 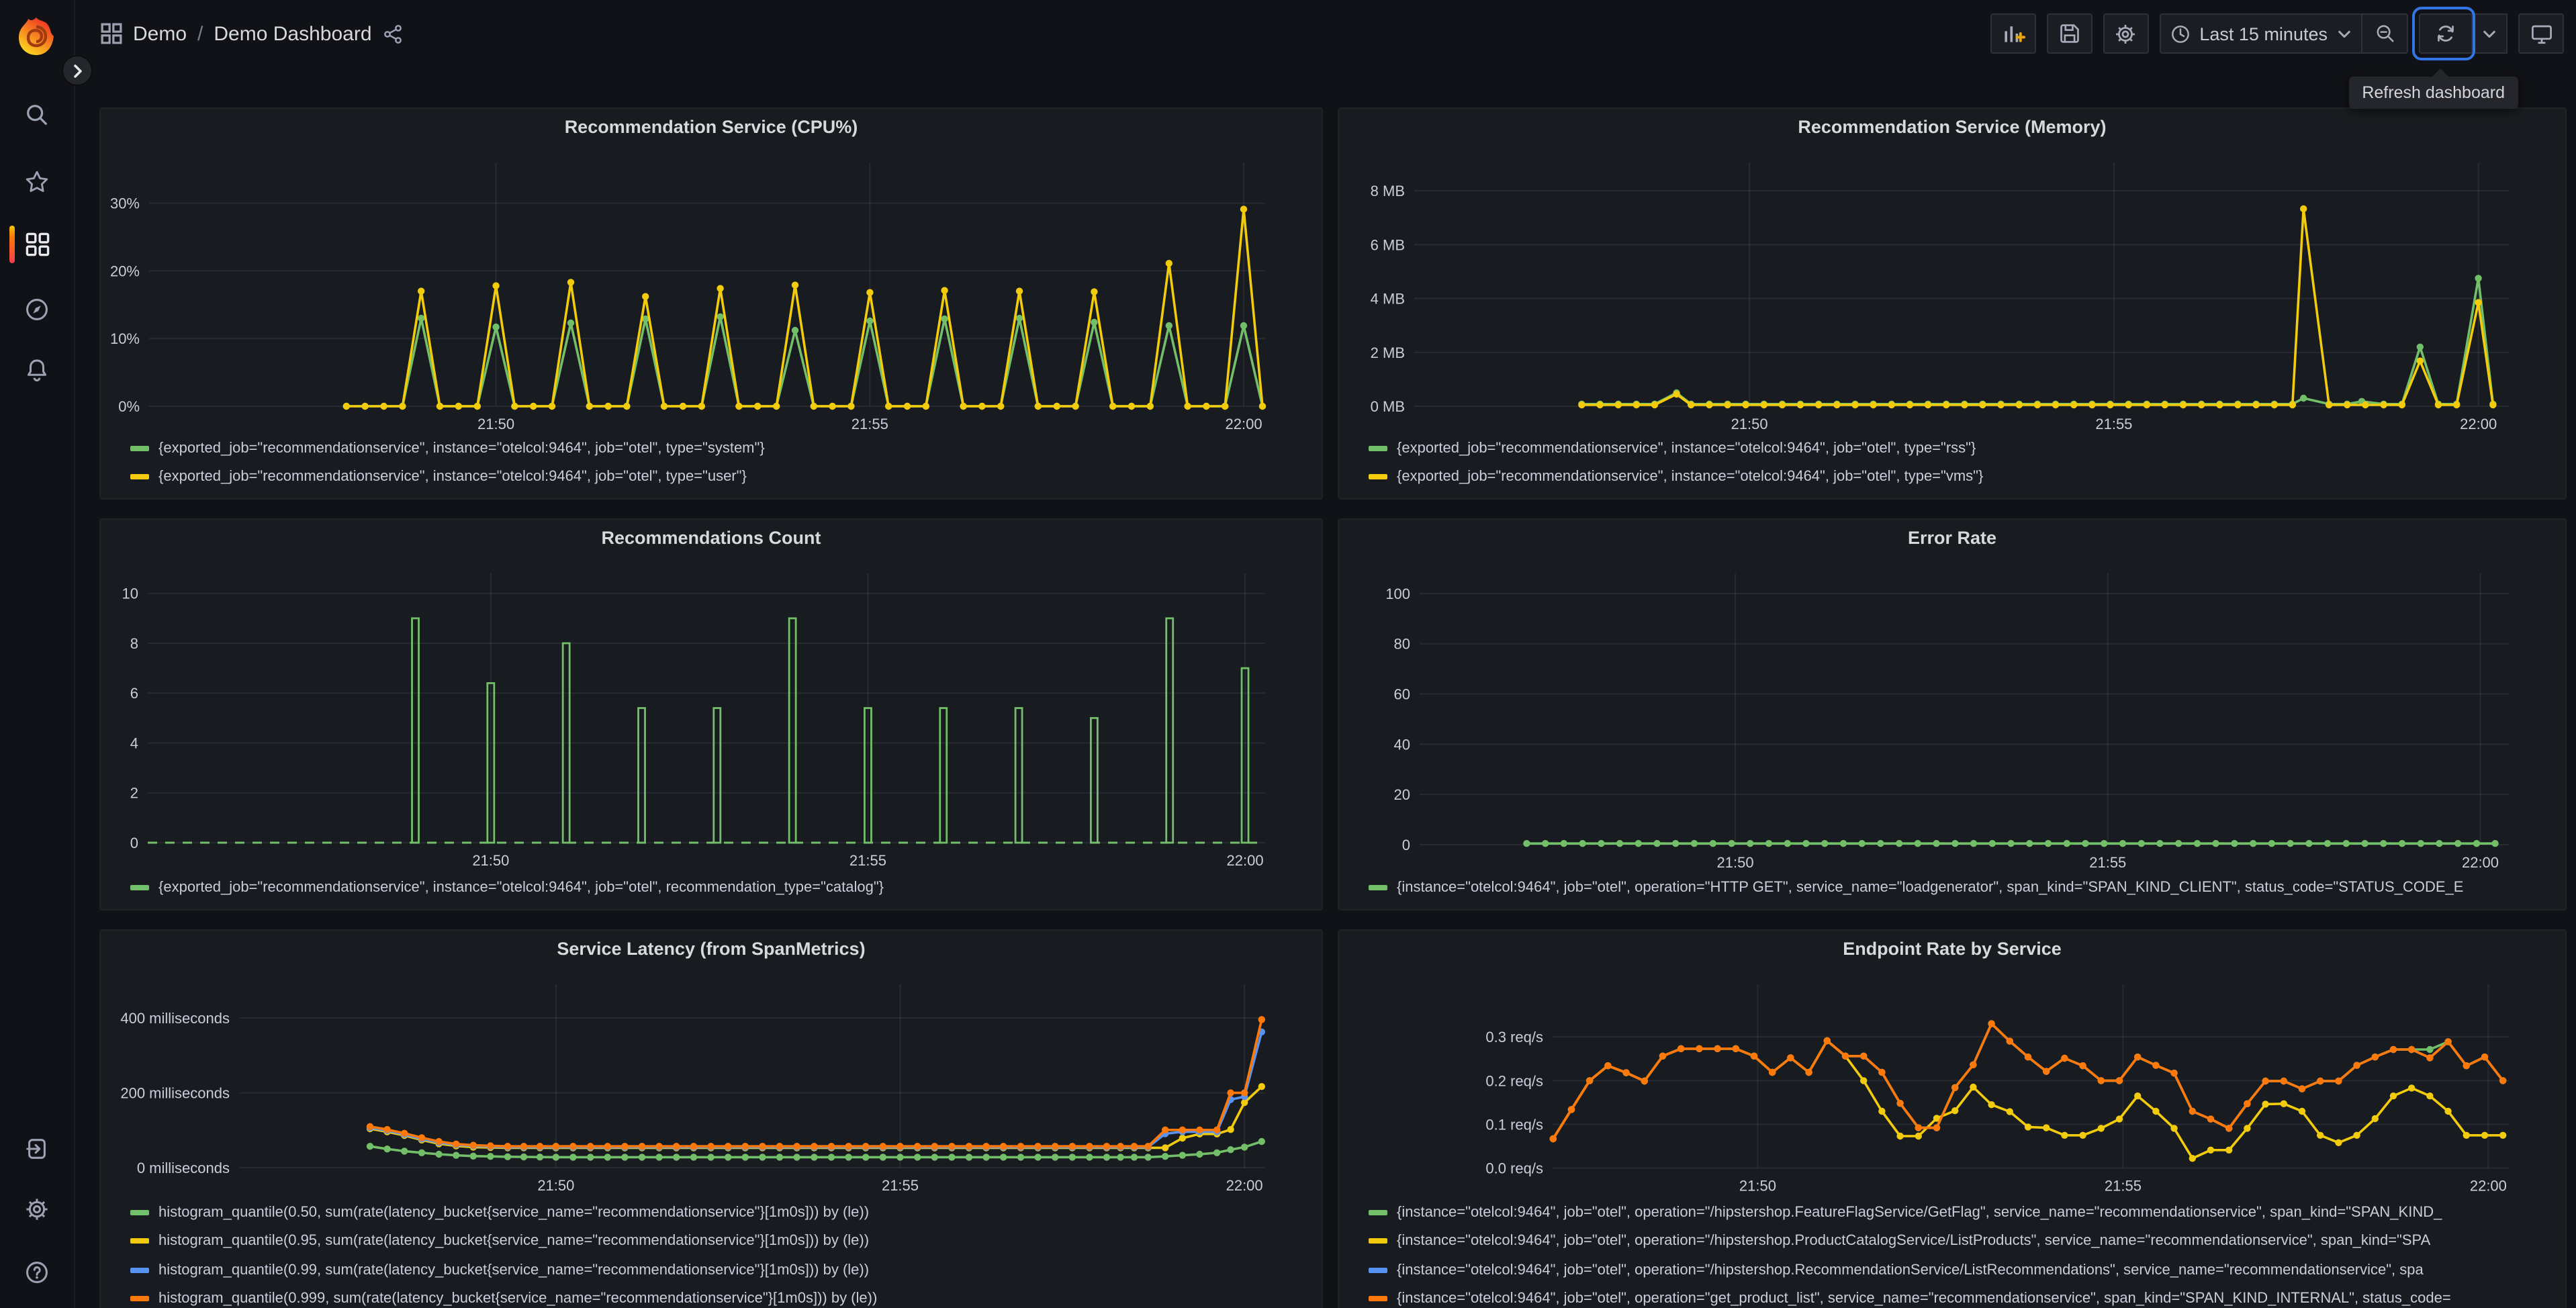 I want to click on add-panel-button, so click(x=2013, y=33).